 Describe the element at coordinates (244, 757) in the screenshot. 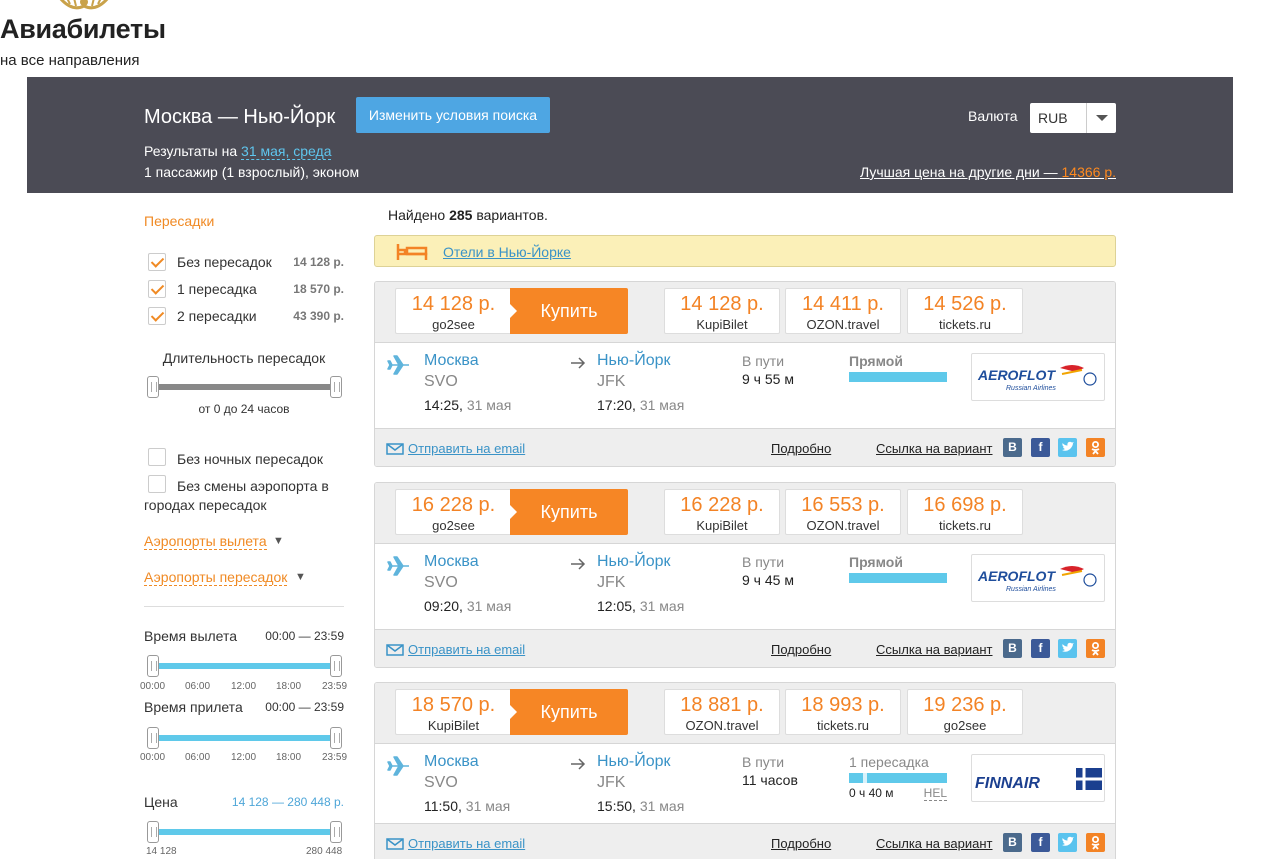

I see `time-tick: 12:00` at that location.